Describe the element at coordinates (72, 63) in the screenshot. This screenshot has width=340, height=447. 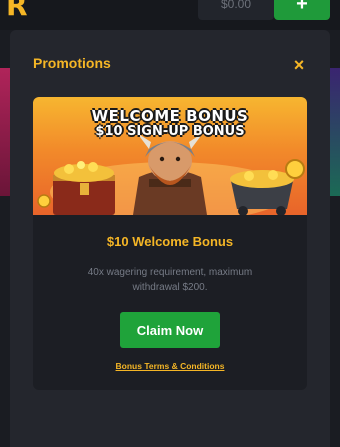
I see `modal-title: Promotions` at that location.